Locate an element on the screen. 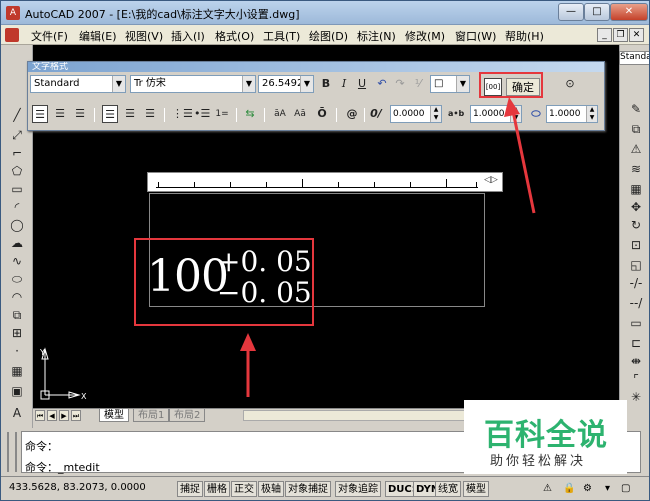 This screenshot has width=650, height=501. uppercase-letters-button: 1= is located at coordinates (222, 114).